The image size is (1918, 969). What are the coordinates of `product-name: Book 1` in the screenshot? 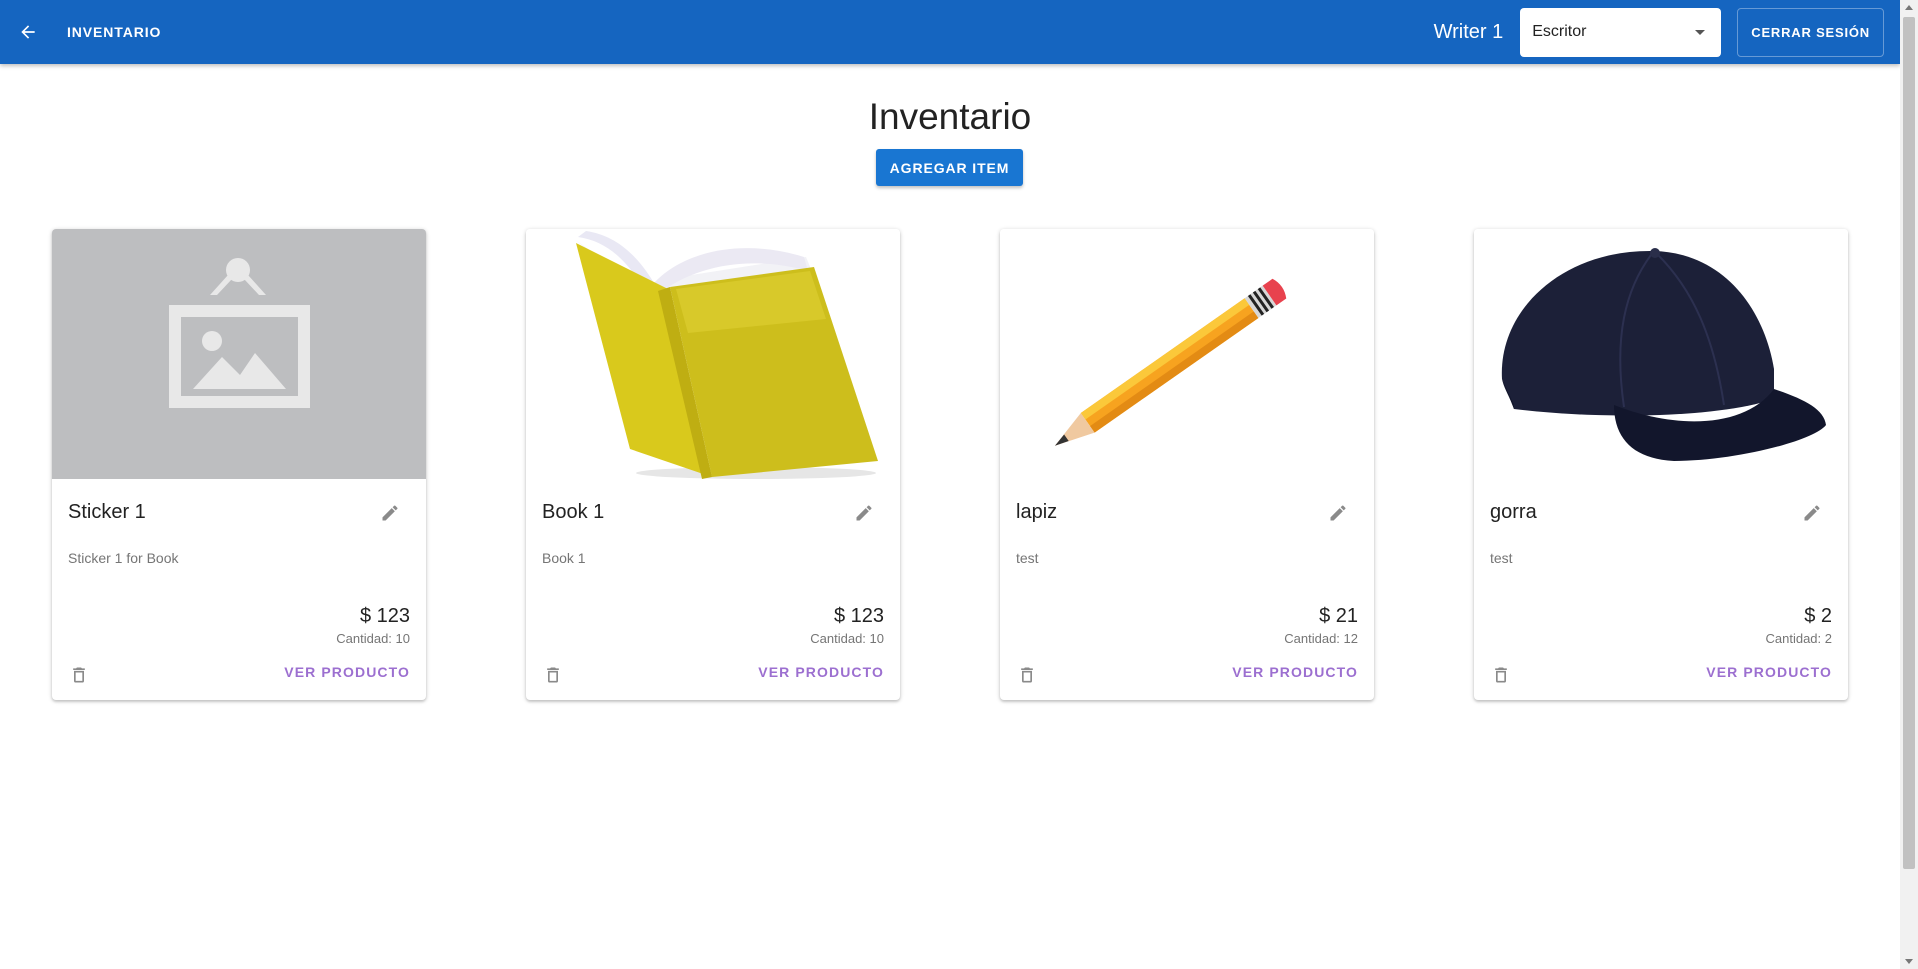 It's located at (573, 512).